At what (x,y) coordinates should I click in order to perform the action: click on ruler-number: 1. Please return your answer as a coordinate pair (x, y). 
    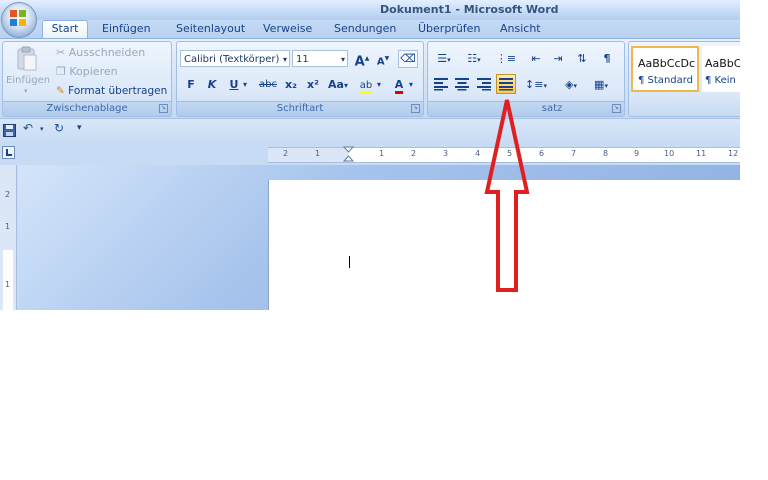
    Looking at the image, I should click on (318, 153).